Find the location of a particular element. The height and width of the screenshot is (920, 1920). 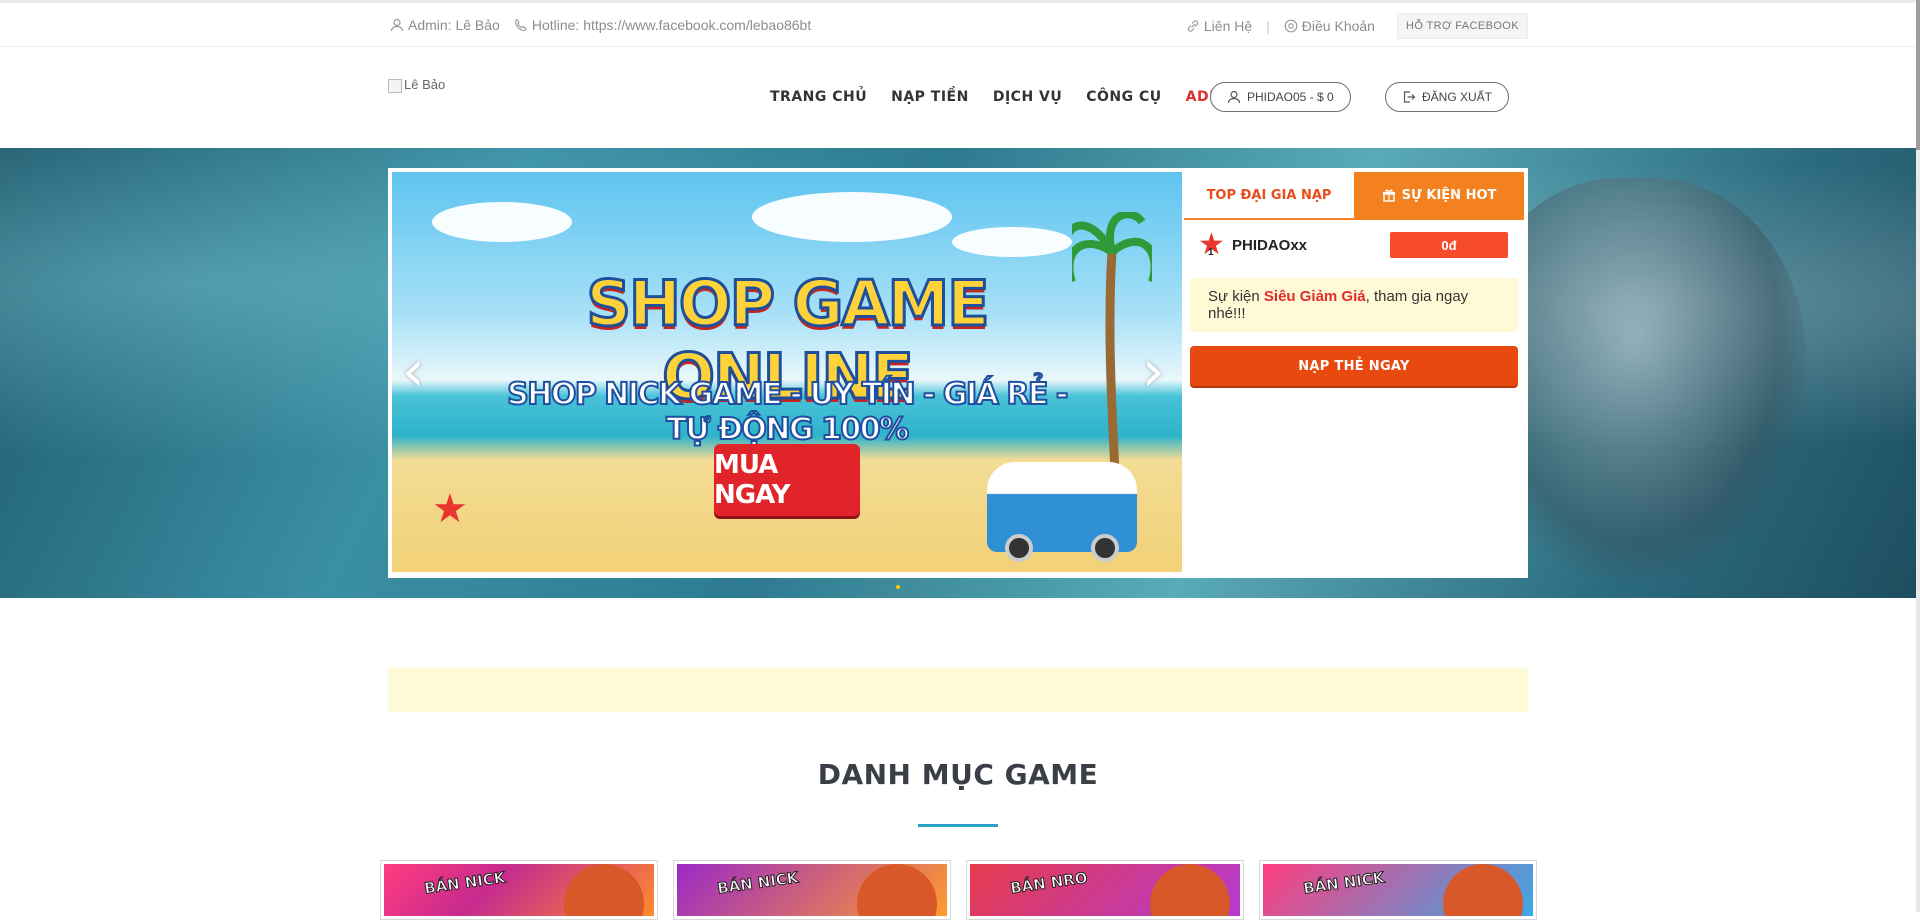

terms-label: Điều Khoản is located at coordinates (1338, 26).